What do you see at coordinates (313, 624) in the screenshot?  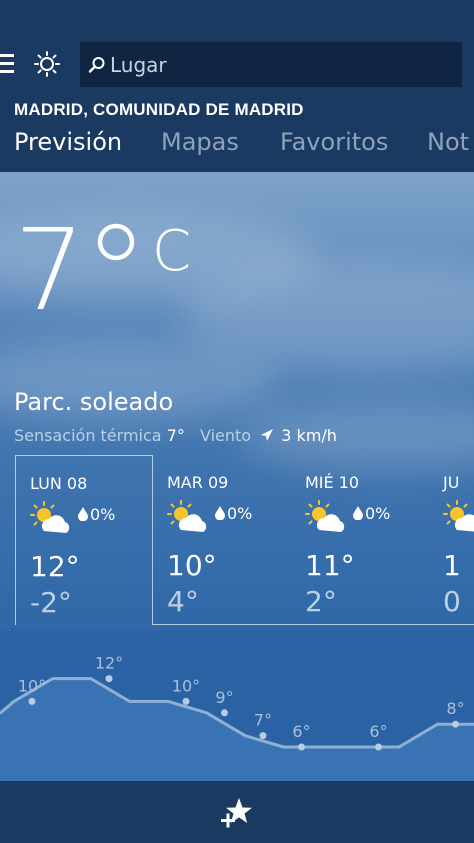 I see `cards-divider` at bounding box center [313, 624].